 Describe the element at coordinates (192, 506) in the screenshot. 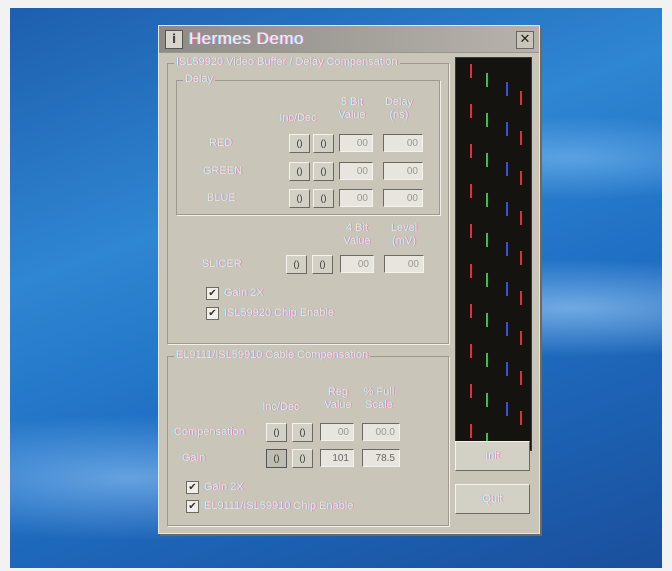

I see `cable-chip-enable-checkbox: ✔` at that location.